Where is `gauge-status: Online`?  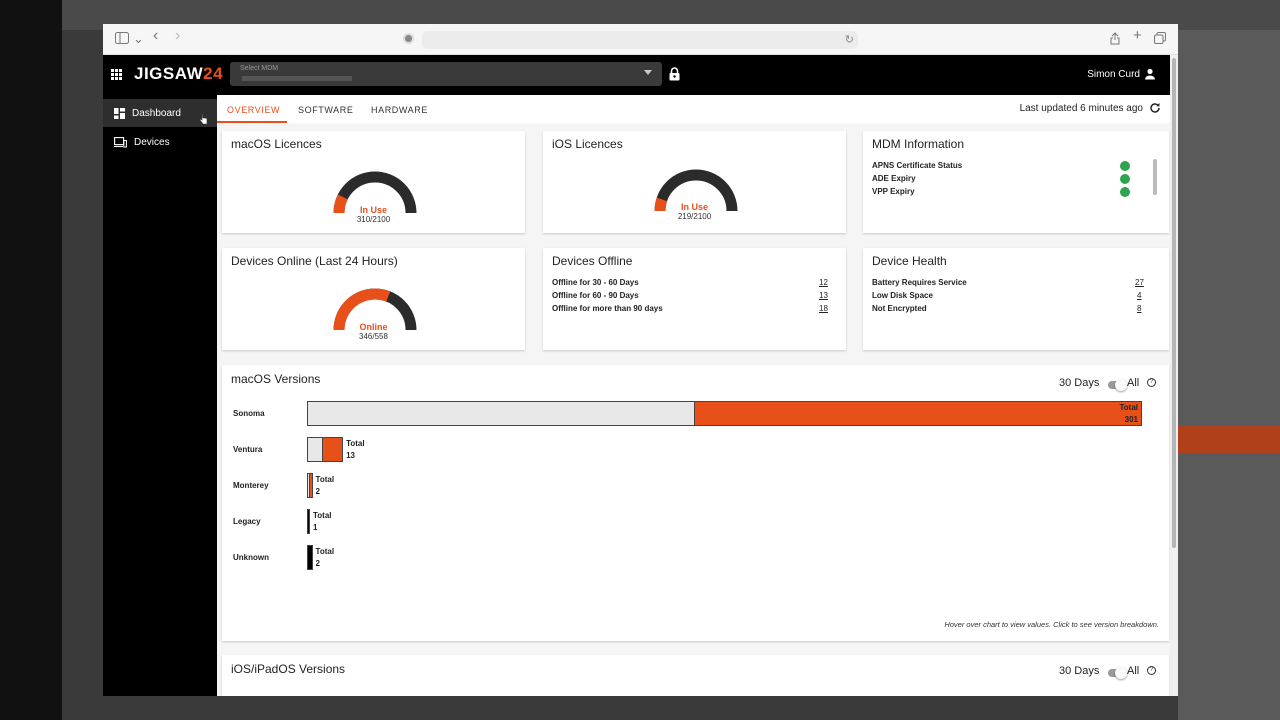 gauge-status: Online is located at coordinates (373, 327).